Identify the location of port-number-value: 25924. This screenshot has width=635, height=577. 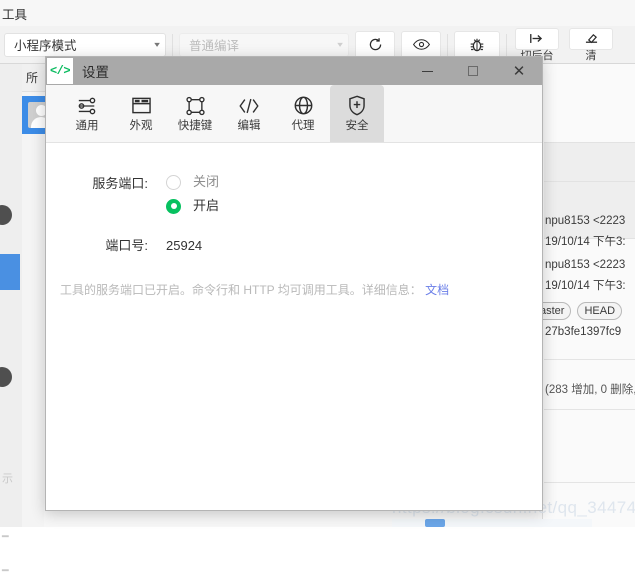
(184, 246).